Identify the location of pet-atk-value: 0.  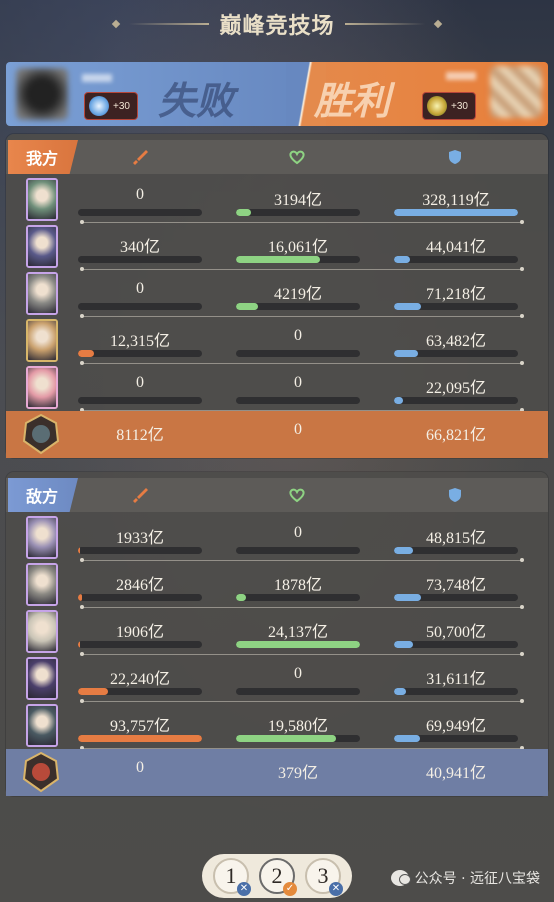
(140, 767).